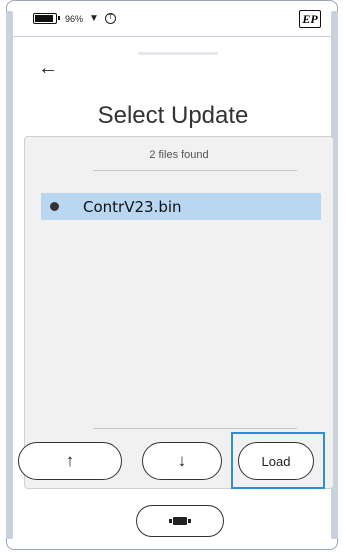 The width and height of the screenshot is (346, 552). I want to click on ep-logo: EP, so click(310, 18).